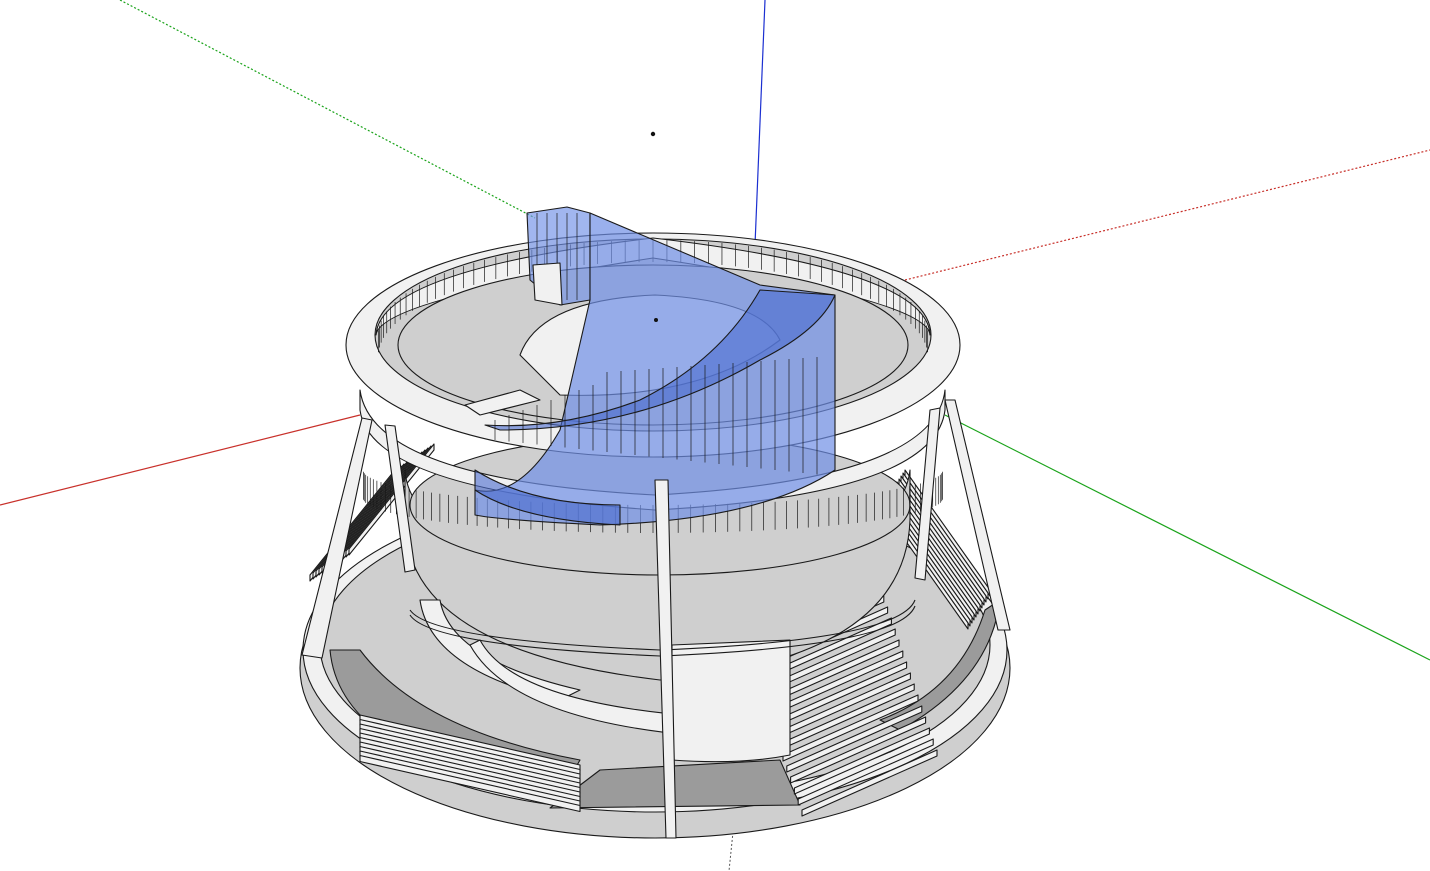  Describe the element at coordinates (1187, 537) in the screenshot. I see `green-axis-solid` at that location.